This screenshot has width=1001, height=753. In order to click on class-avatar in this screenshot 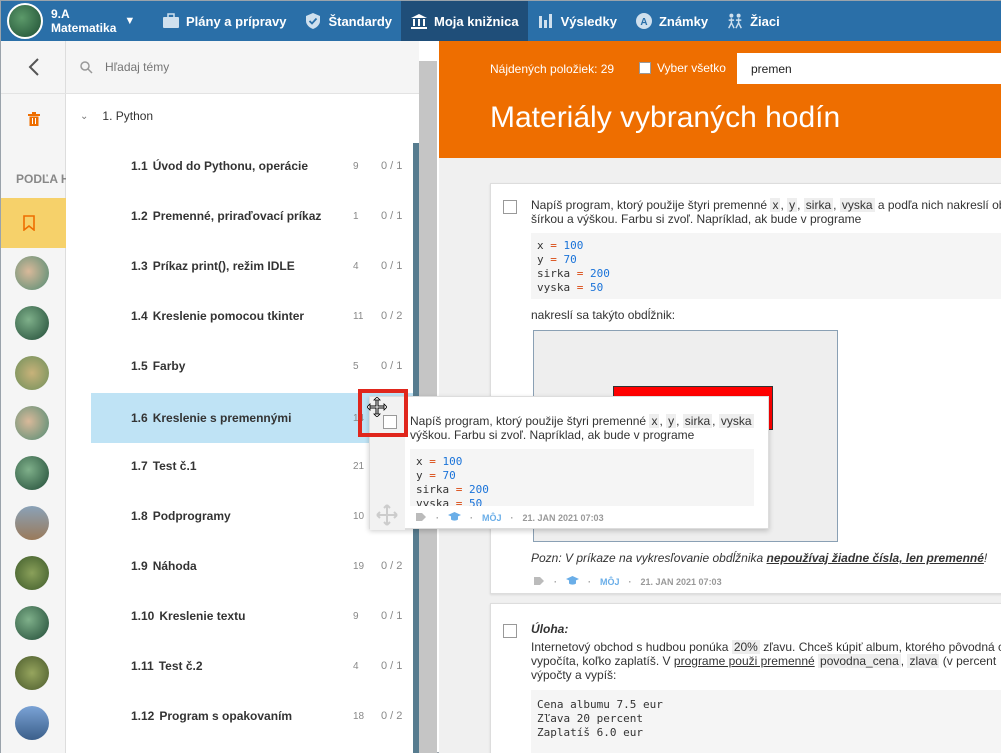, I will do `click(25, 21)`.